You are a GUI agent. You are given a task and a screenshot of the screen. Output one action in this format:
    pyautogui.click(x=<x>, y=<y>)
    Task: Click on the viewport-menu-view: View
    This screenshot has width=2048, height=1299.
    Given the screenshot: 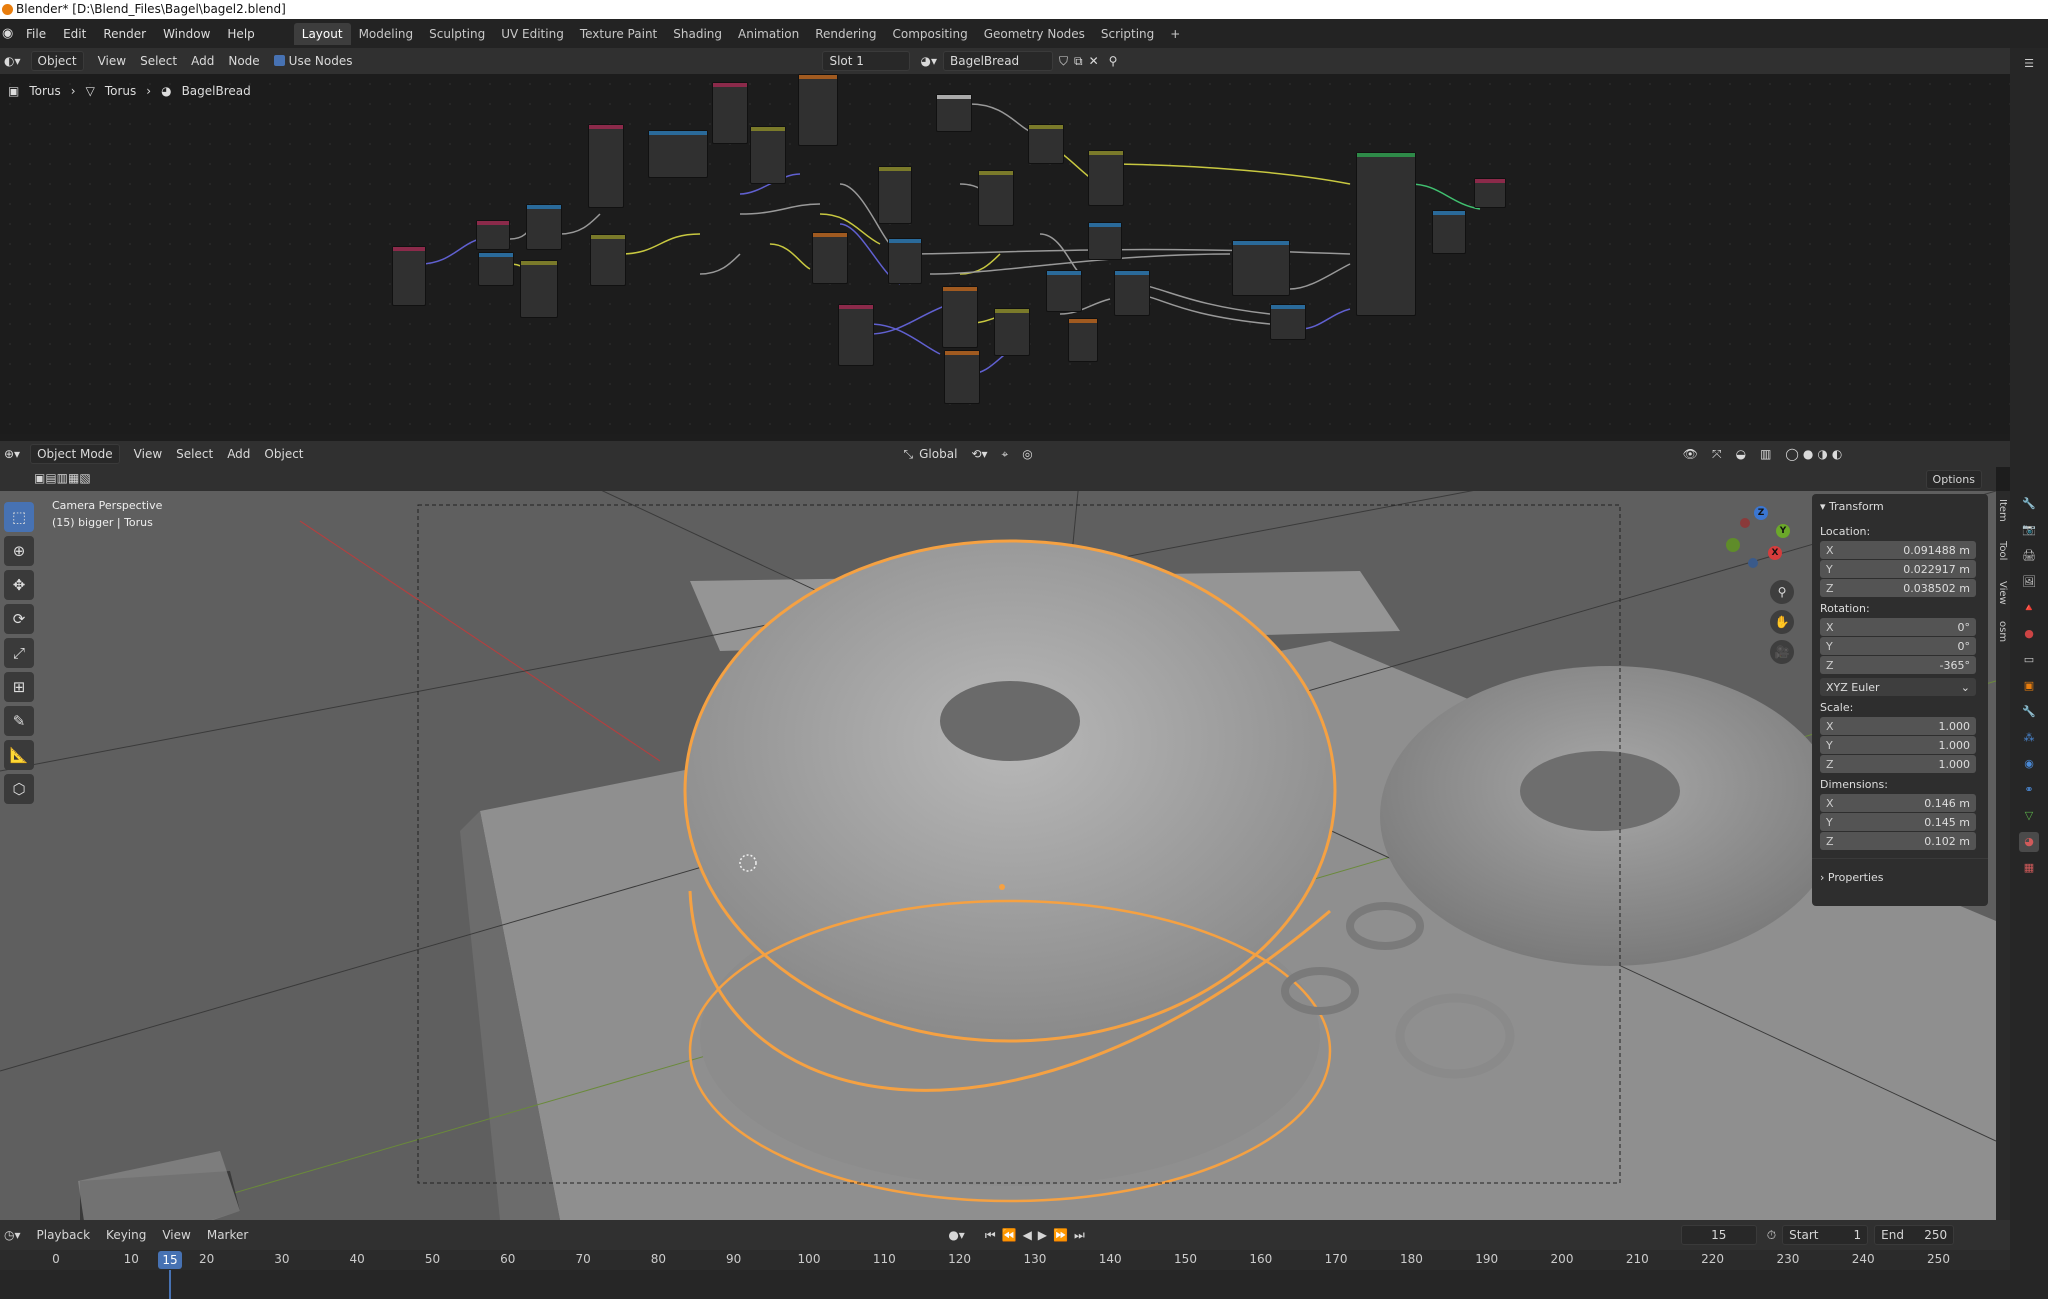 What is the action you would take?
    pyautogui.click(x=148, y=454)
    